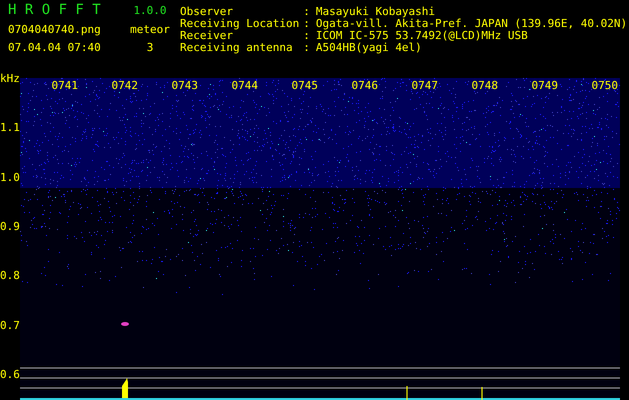  What do you see at coordinates (124, 86) in the screenshot?
I see `time-label: 0742` at bounding box center [124, 86].